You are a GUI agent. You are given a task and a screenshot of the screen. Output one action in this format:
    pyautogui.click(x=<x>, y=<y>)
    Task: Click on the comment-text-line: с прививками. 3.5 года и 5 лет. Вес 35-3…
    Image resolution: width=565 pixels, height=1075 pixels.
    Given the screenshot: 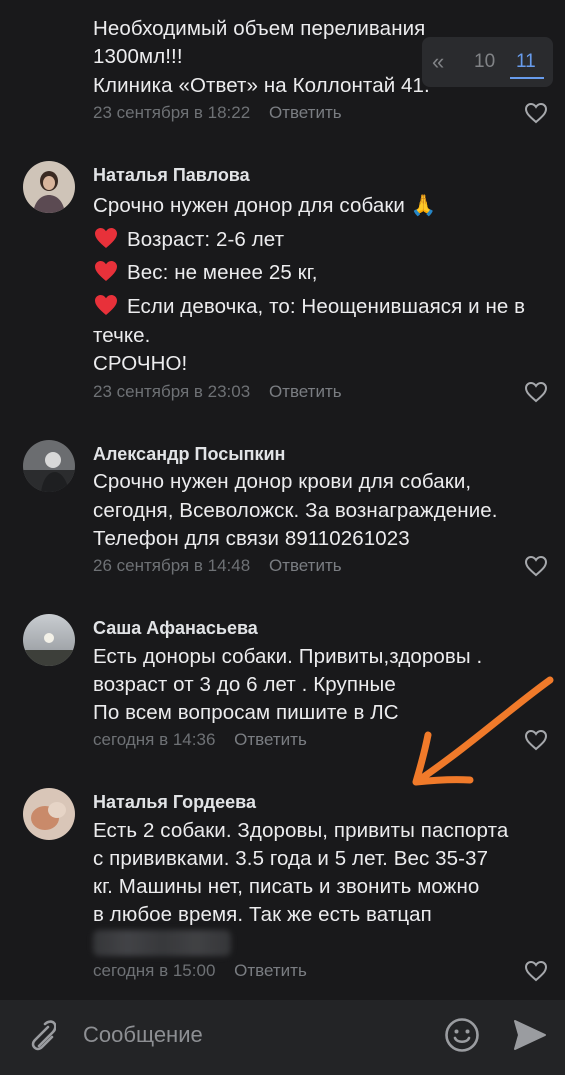 What is the action you would take?
    pyautogui.click(x=291, y=858)
    